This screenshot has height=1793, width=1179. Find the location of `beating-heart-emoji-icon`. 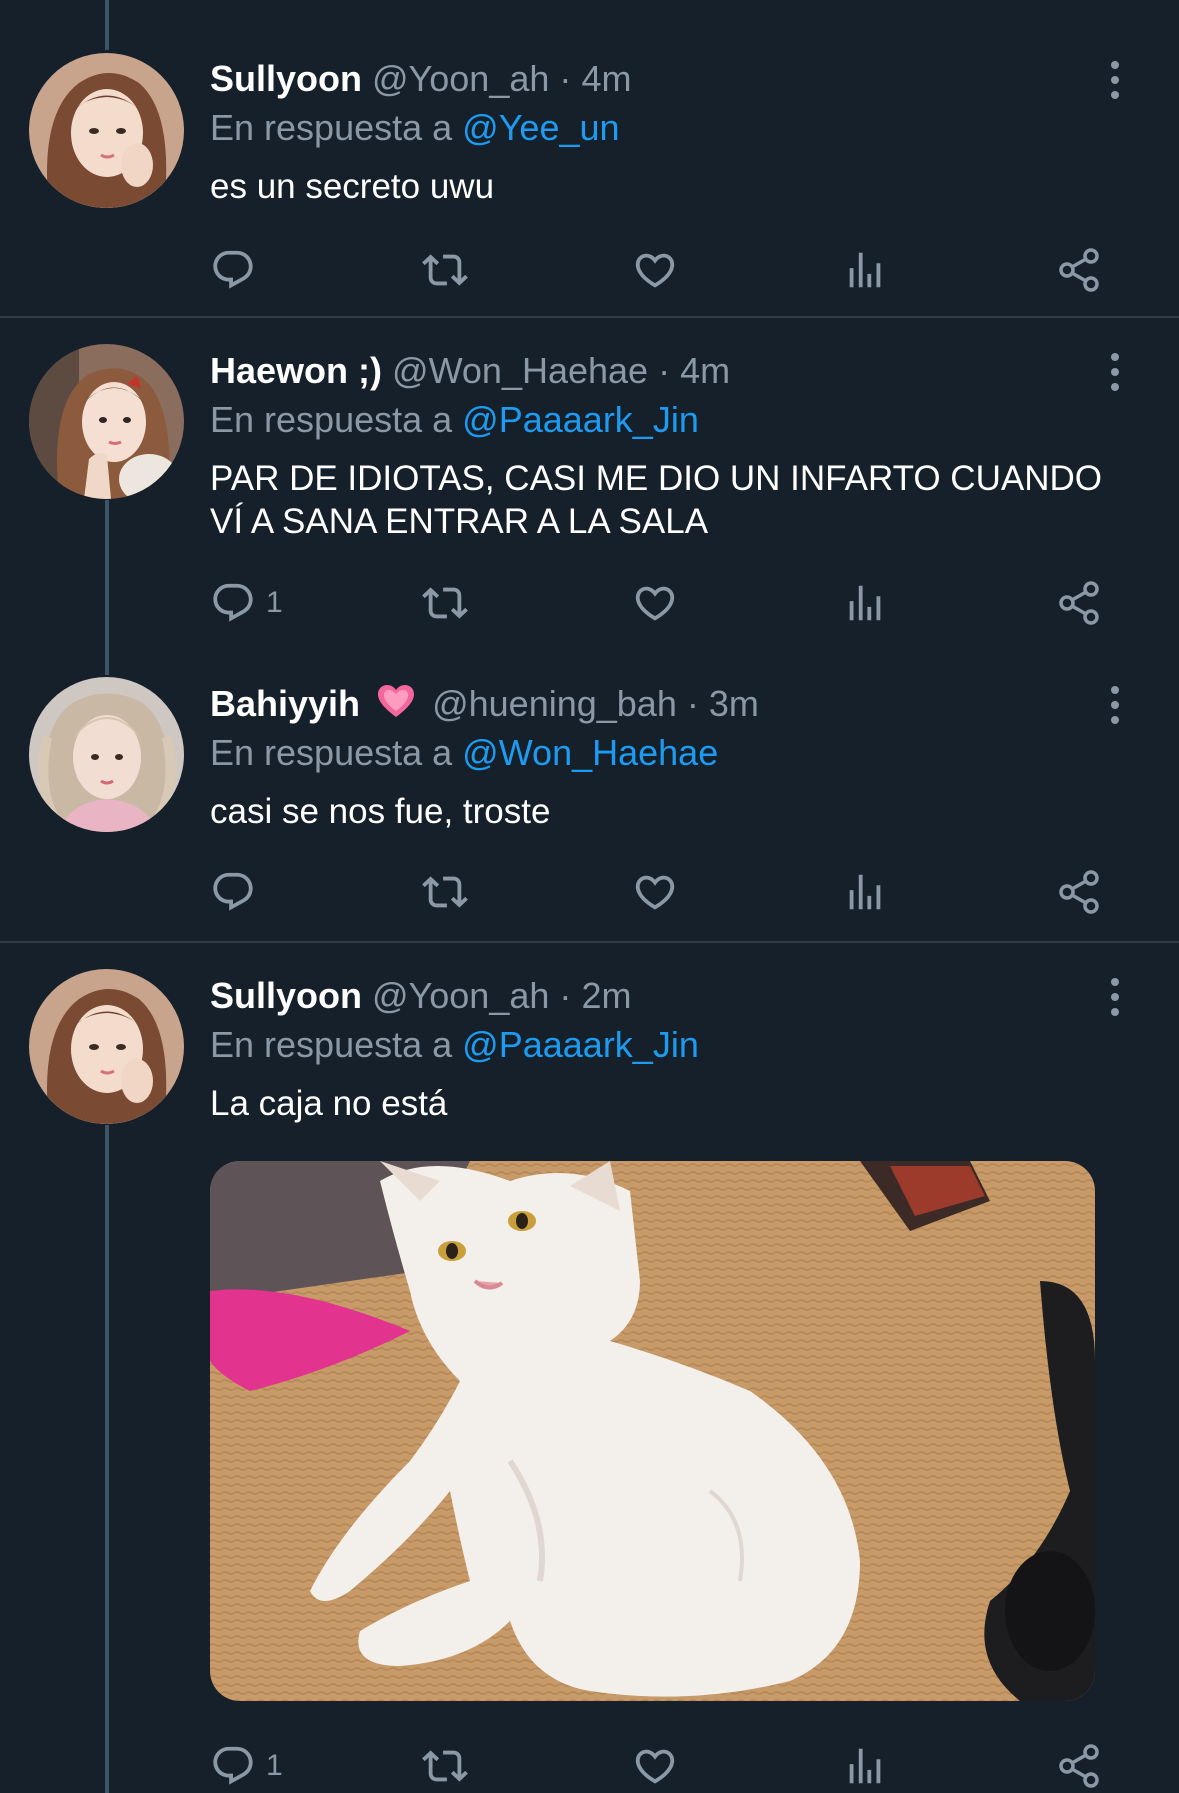

beating-heart-emoji-icon is located at coordinates (396, 702).